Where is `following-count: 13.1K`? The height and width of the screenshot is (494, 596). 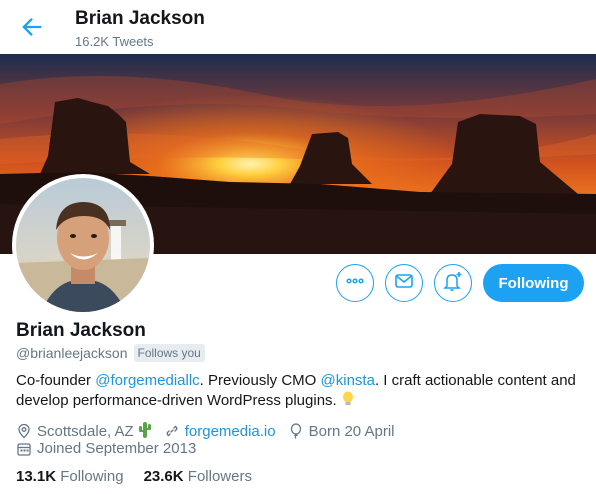
following-count: 13.1K is located at coordinates (36, 476).